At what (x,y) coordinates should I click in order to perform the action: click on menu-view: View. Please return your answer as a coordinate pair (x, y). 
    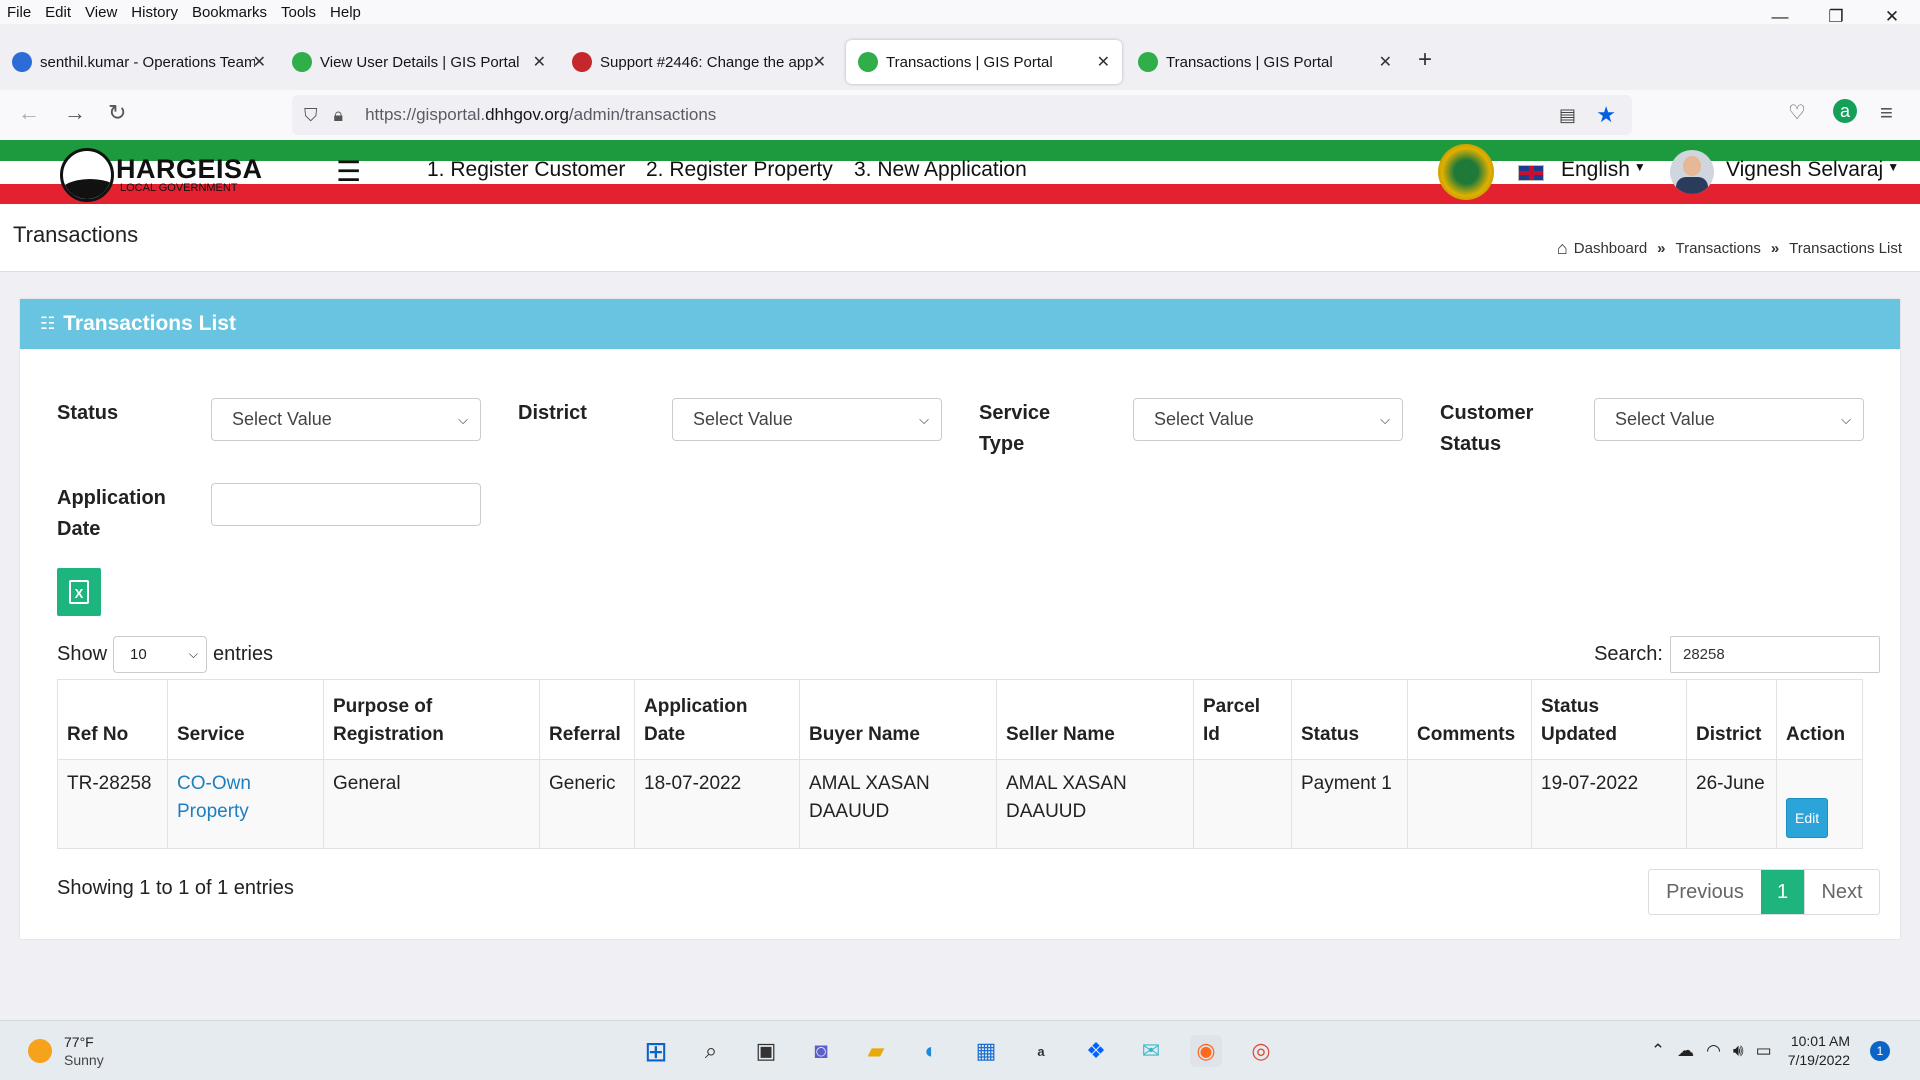
    Looking at the image, I should click on (101, 12).